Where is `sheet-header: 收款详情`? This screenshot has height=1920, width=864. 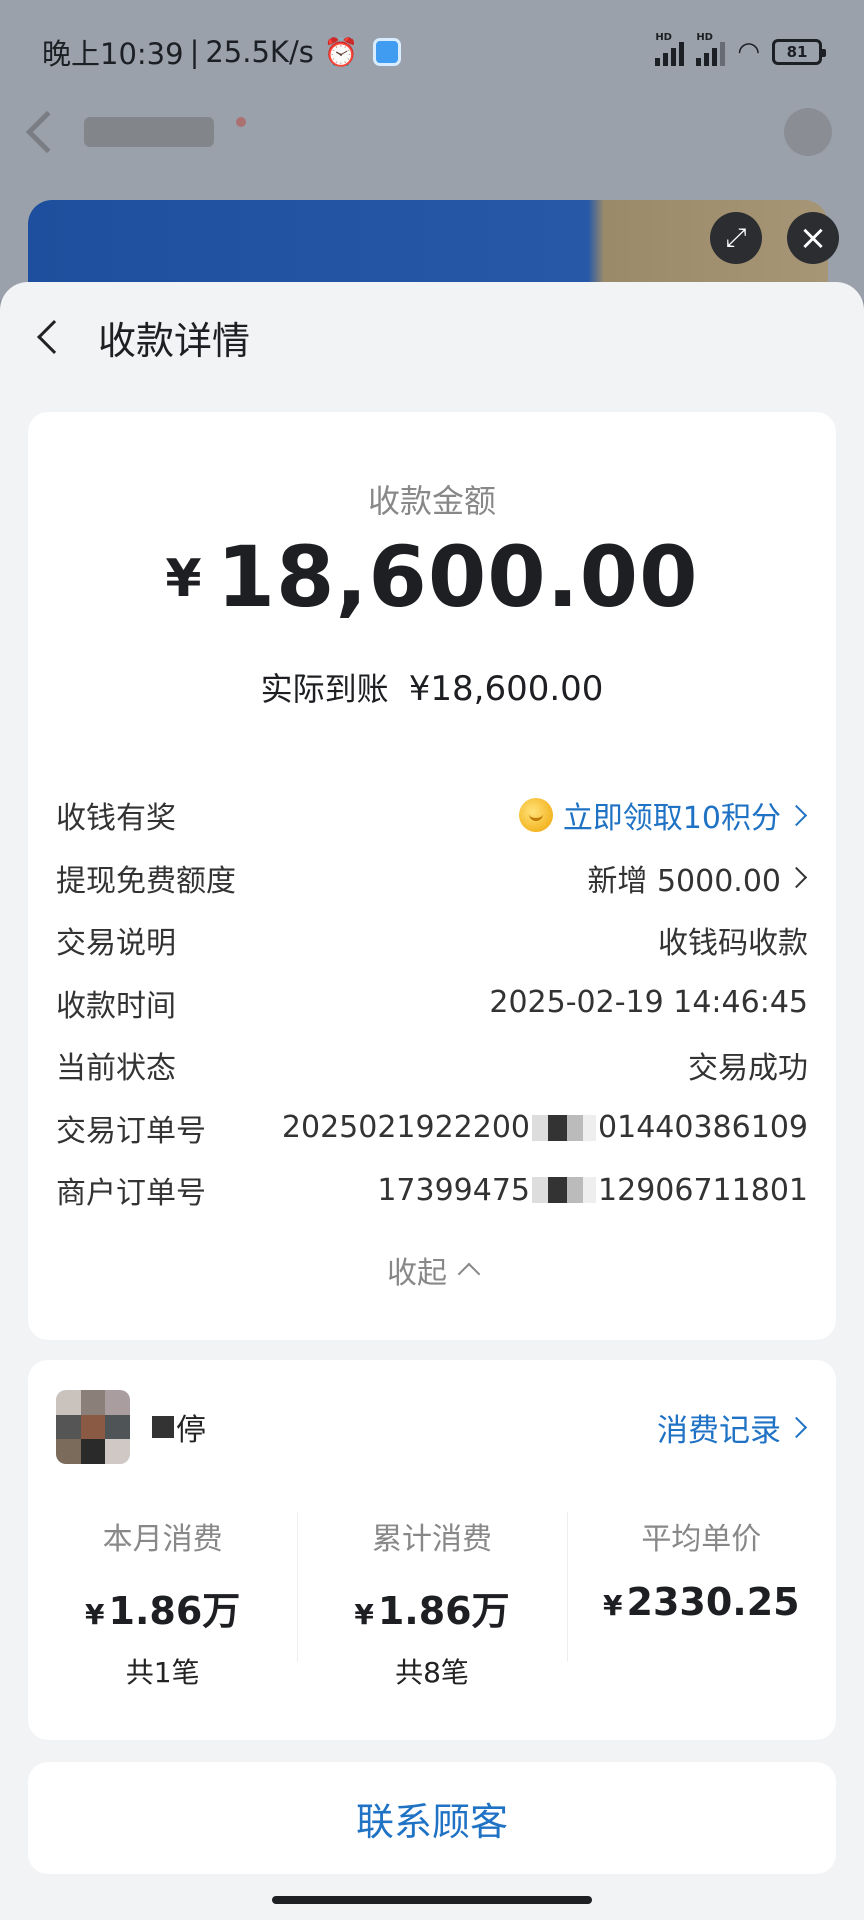 sheet-header: 收款详情 is located at coordinates (432, 337).